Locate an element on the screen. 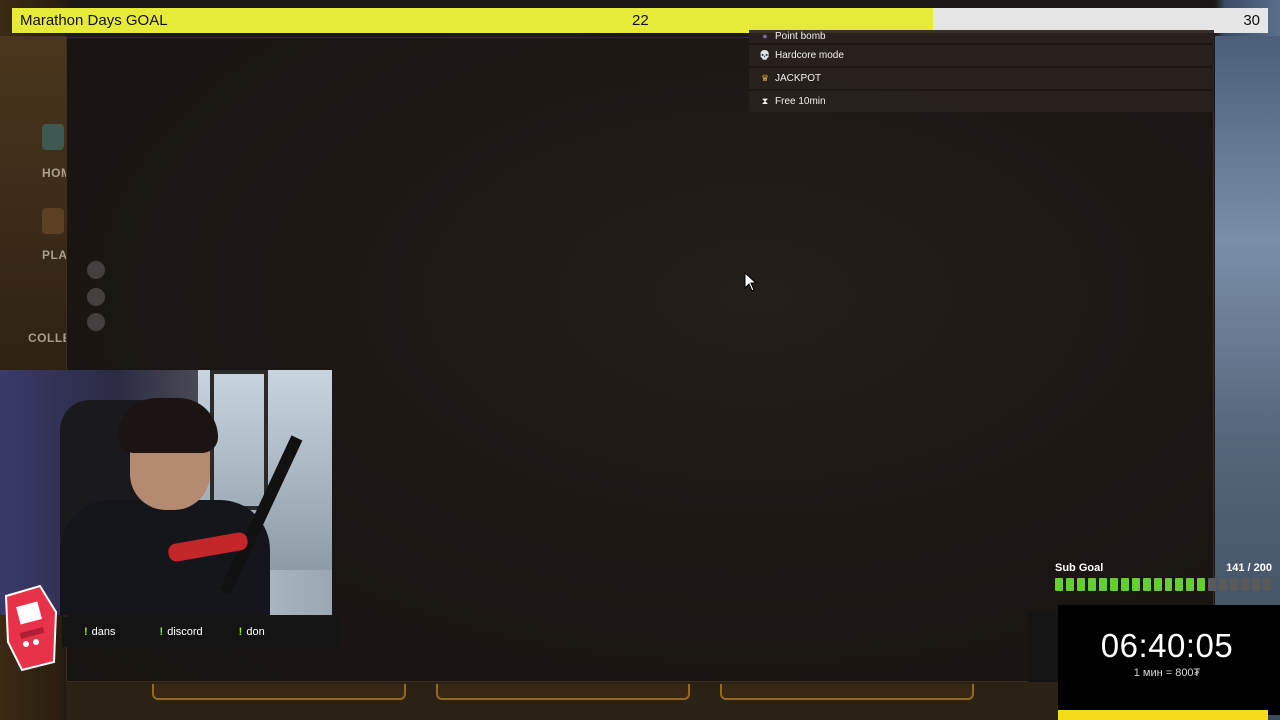  event-item-free-10min: ⧗ Free 10min is located at coordinates (981, 101).